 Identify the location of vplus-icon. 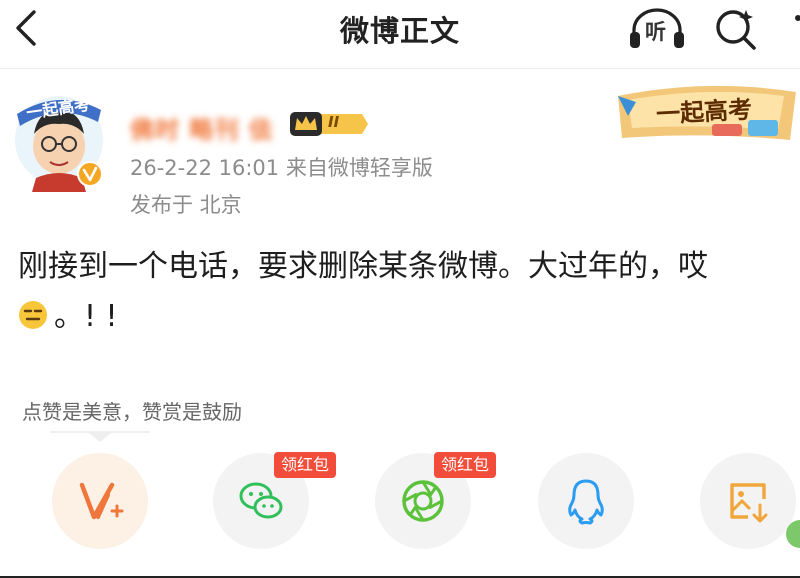
(101, 501).